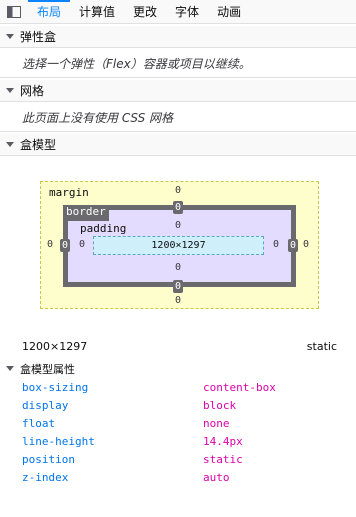 The width and height of the screenshot is (356, 517). I want to click on tab-layout: 布局, so click(49, 11).